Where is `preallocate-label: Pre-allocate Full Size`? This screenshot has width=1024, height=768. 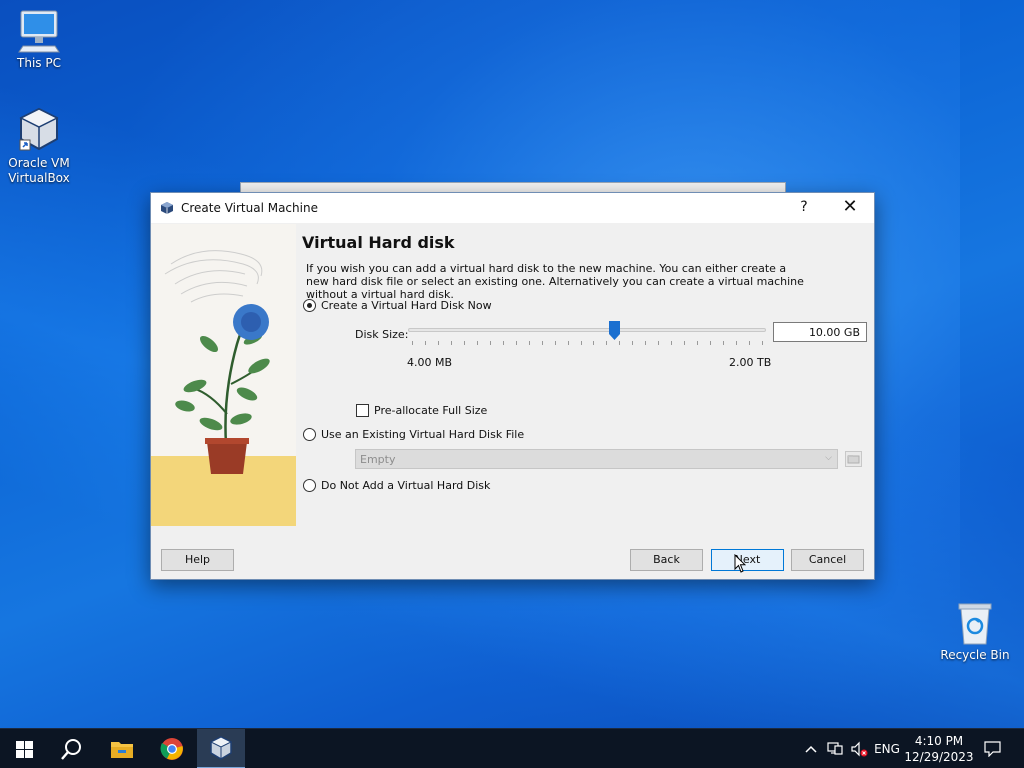 preallocate-label: Pre-allocate Full Size is located at coordinates (431, 410).